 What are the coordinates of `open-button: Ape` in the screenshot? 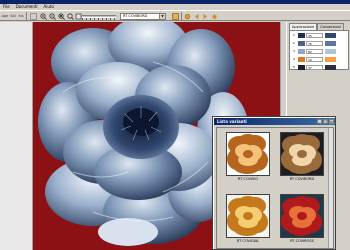 It's located at (5, 16).